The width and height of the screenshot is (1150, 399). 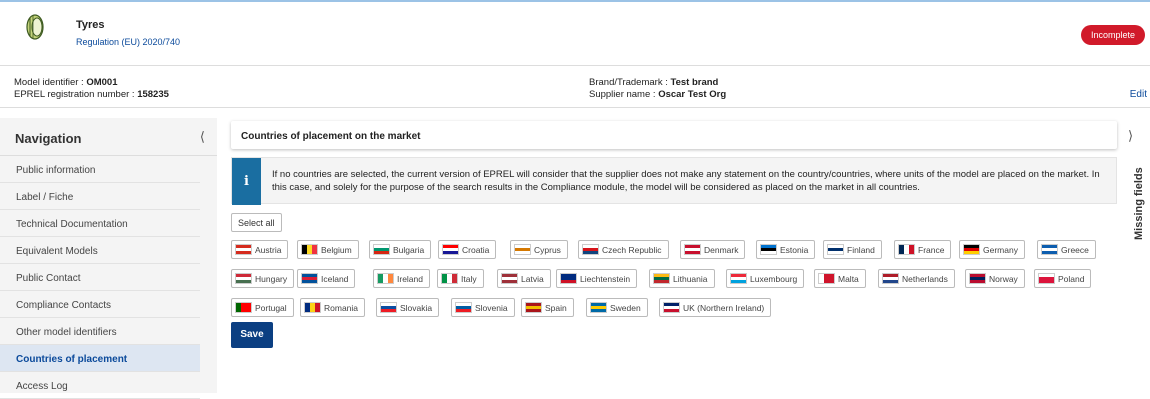 What do you see at coordinates (108, 137) in the screenshot?
I see `navigation-header: Navigation ⟨` at bounding box center [108, 137].